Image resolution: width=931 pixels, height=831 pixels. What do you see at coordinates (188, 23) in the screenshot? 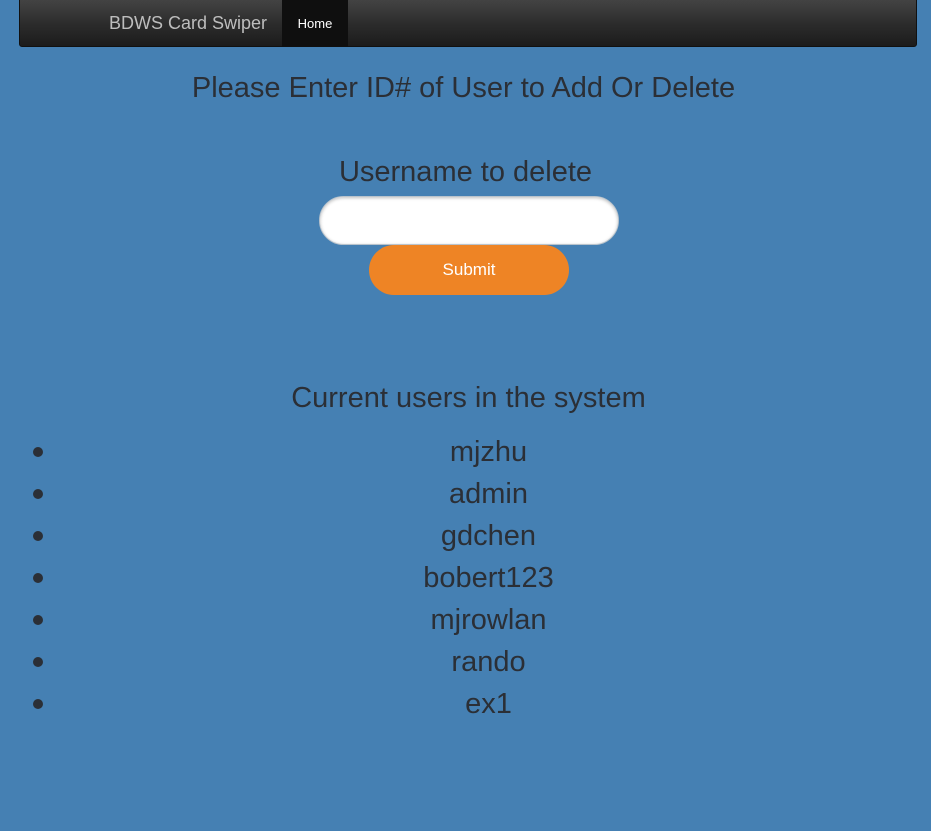
I see `brand-link: BDWS Card Swiper` at bounding box center [188, 23].